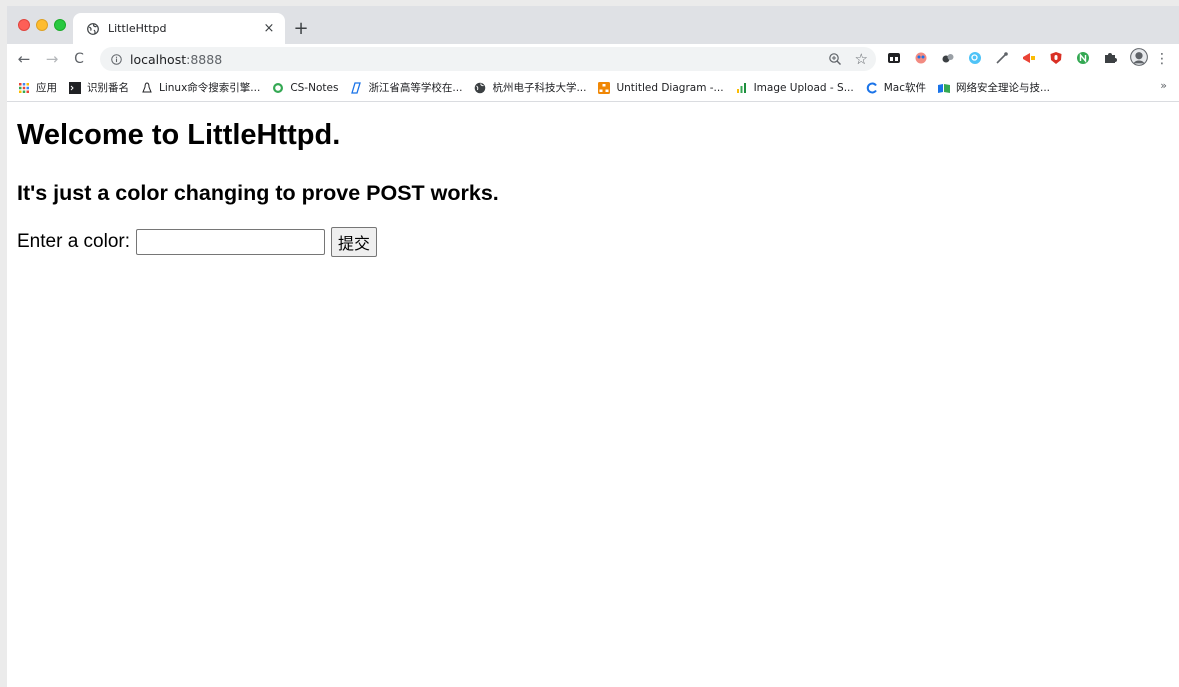 The height and width of the screenshot is (687, 1179). What do you see at coordinates (24, 59) in the screenshot?
I see `back-button: ←` at bounding box center [24, 59].